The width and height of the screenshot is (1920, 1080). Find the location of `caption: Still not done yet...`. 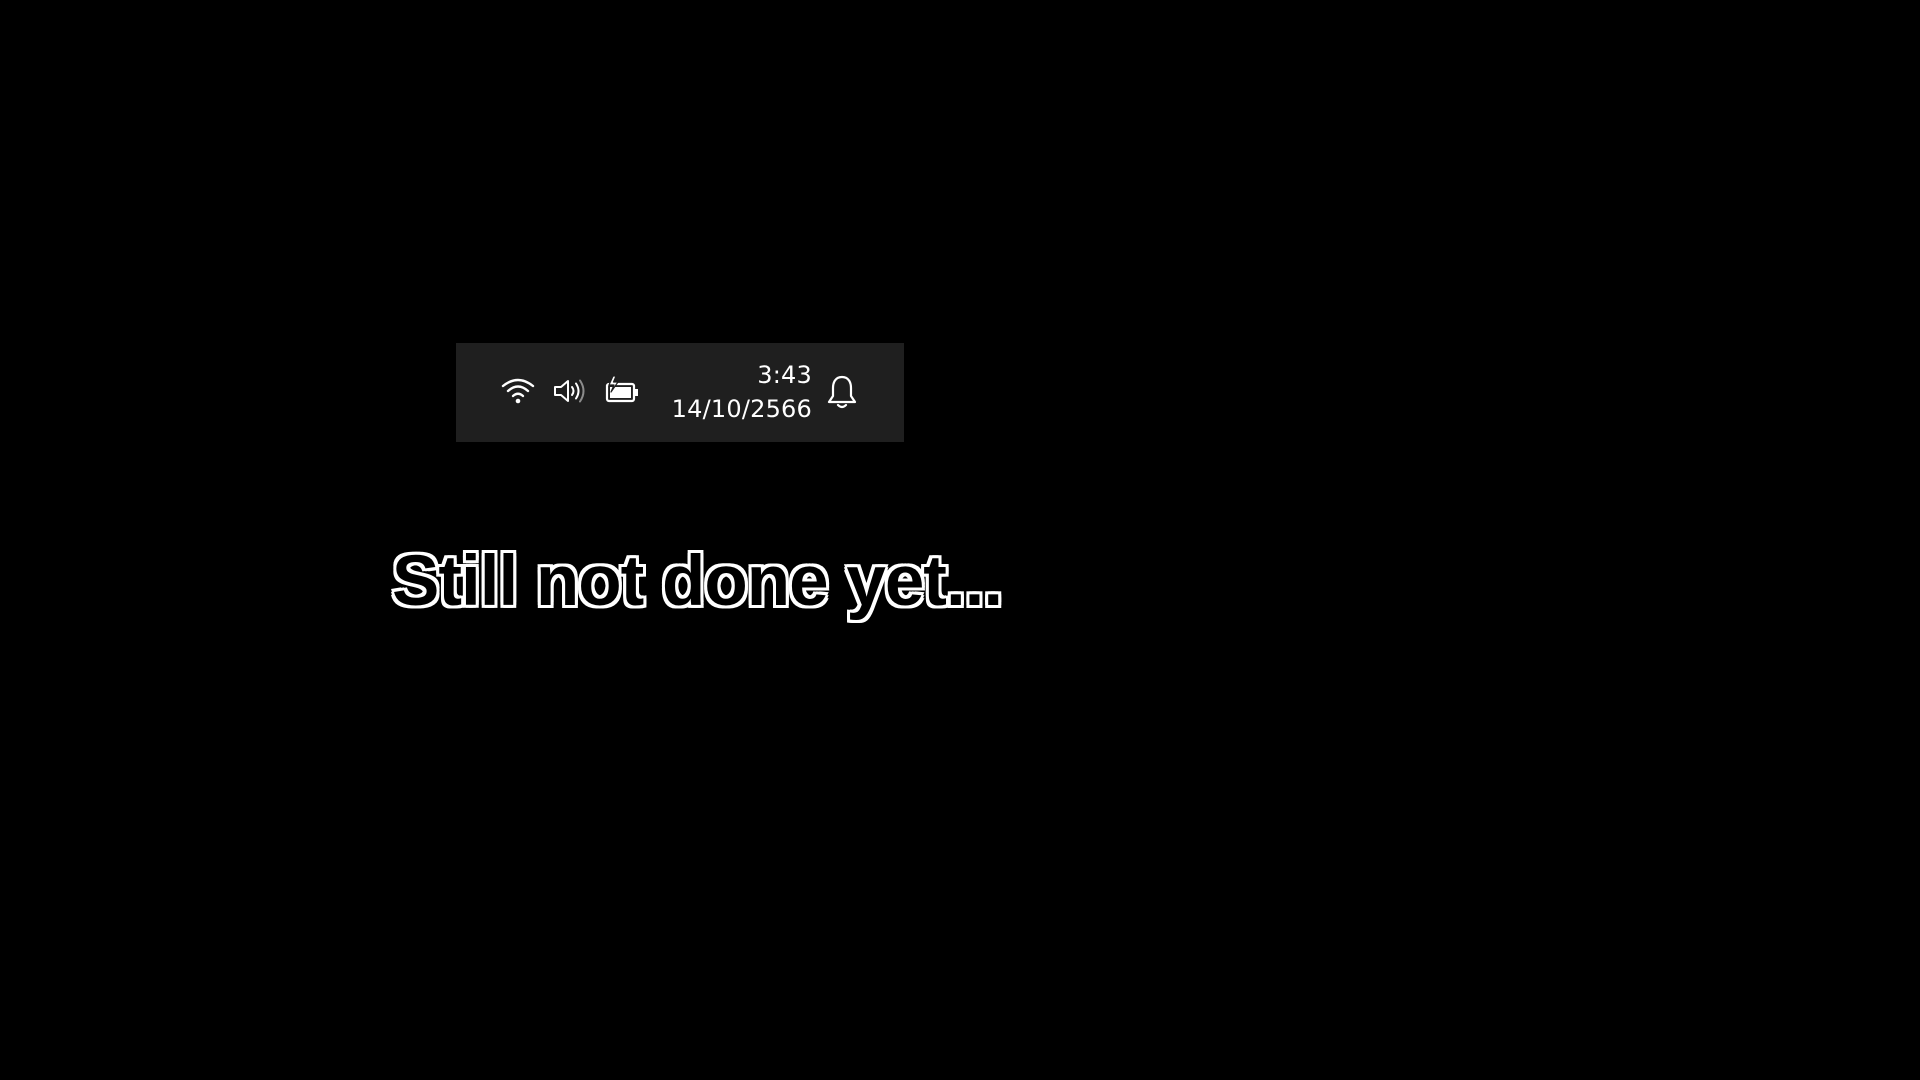

caption: Still not done yet... is located at coordinates (702, 582).